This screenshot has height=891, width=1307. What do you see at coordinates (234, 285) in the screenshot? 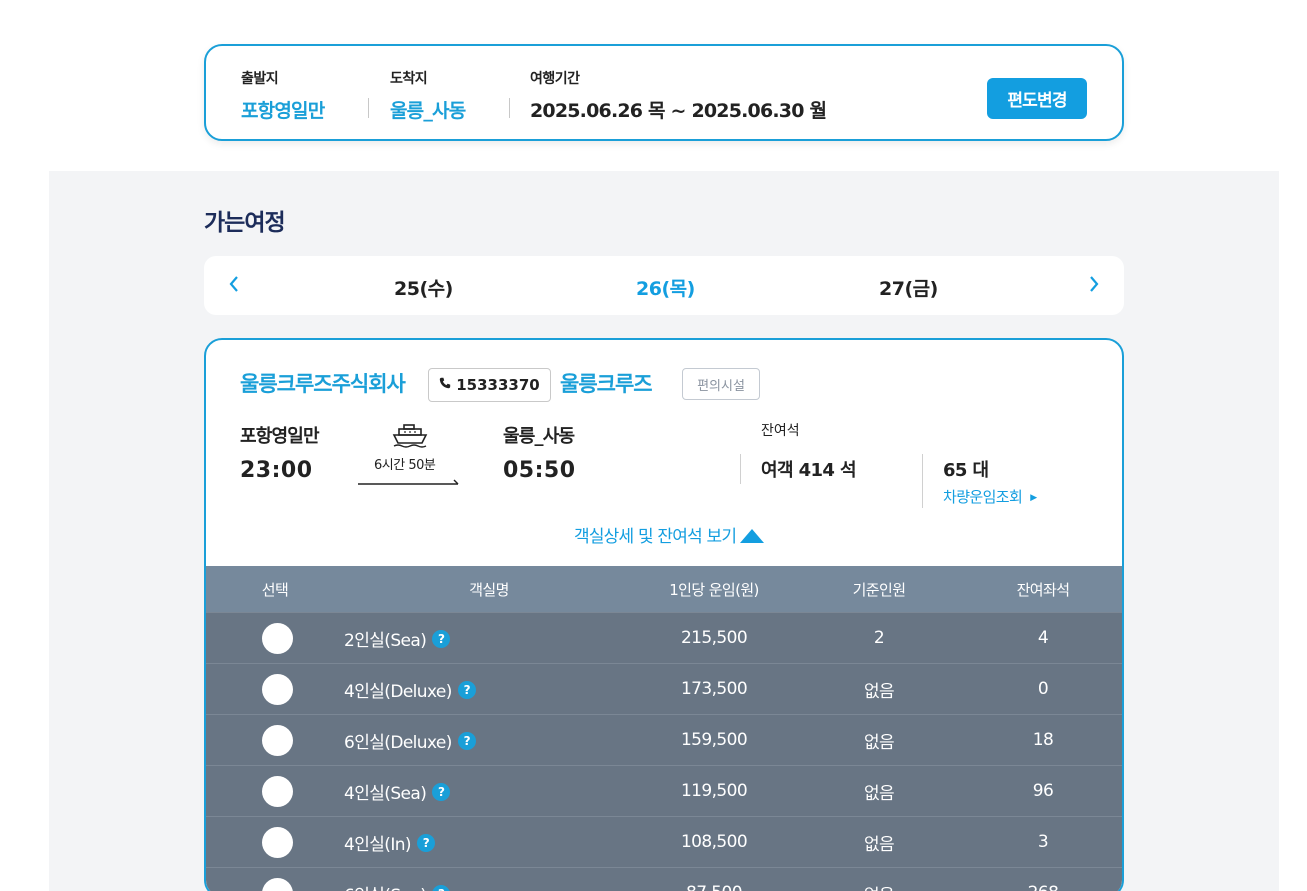
I see `chevron-left-icon` at bounding box center [234, 285].